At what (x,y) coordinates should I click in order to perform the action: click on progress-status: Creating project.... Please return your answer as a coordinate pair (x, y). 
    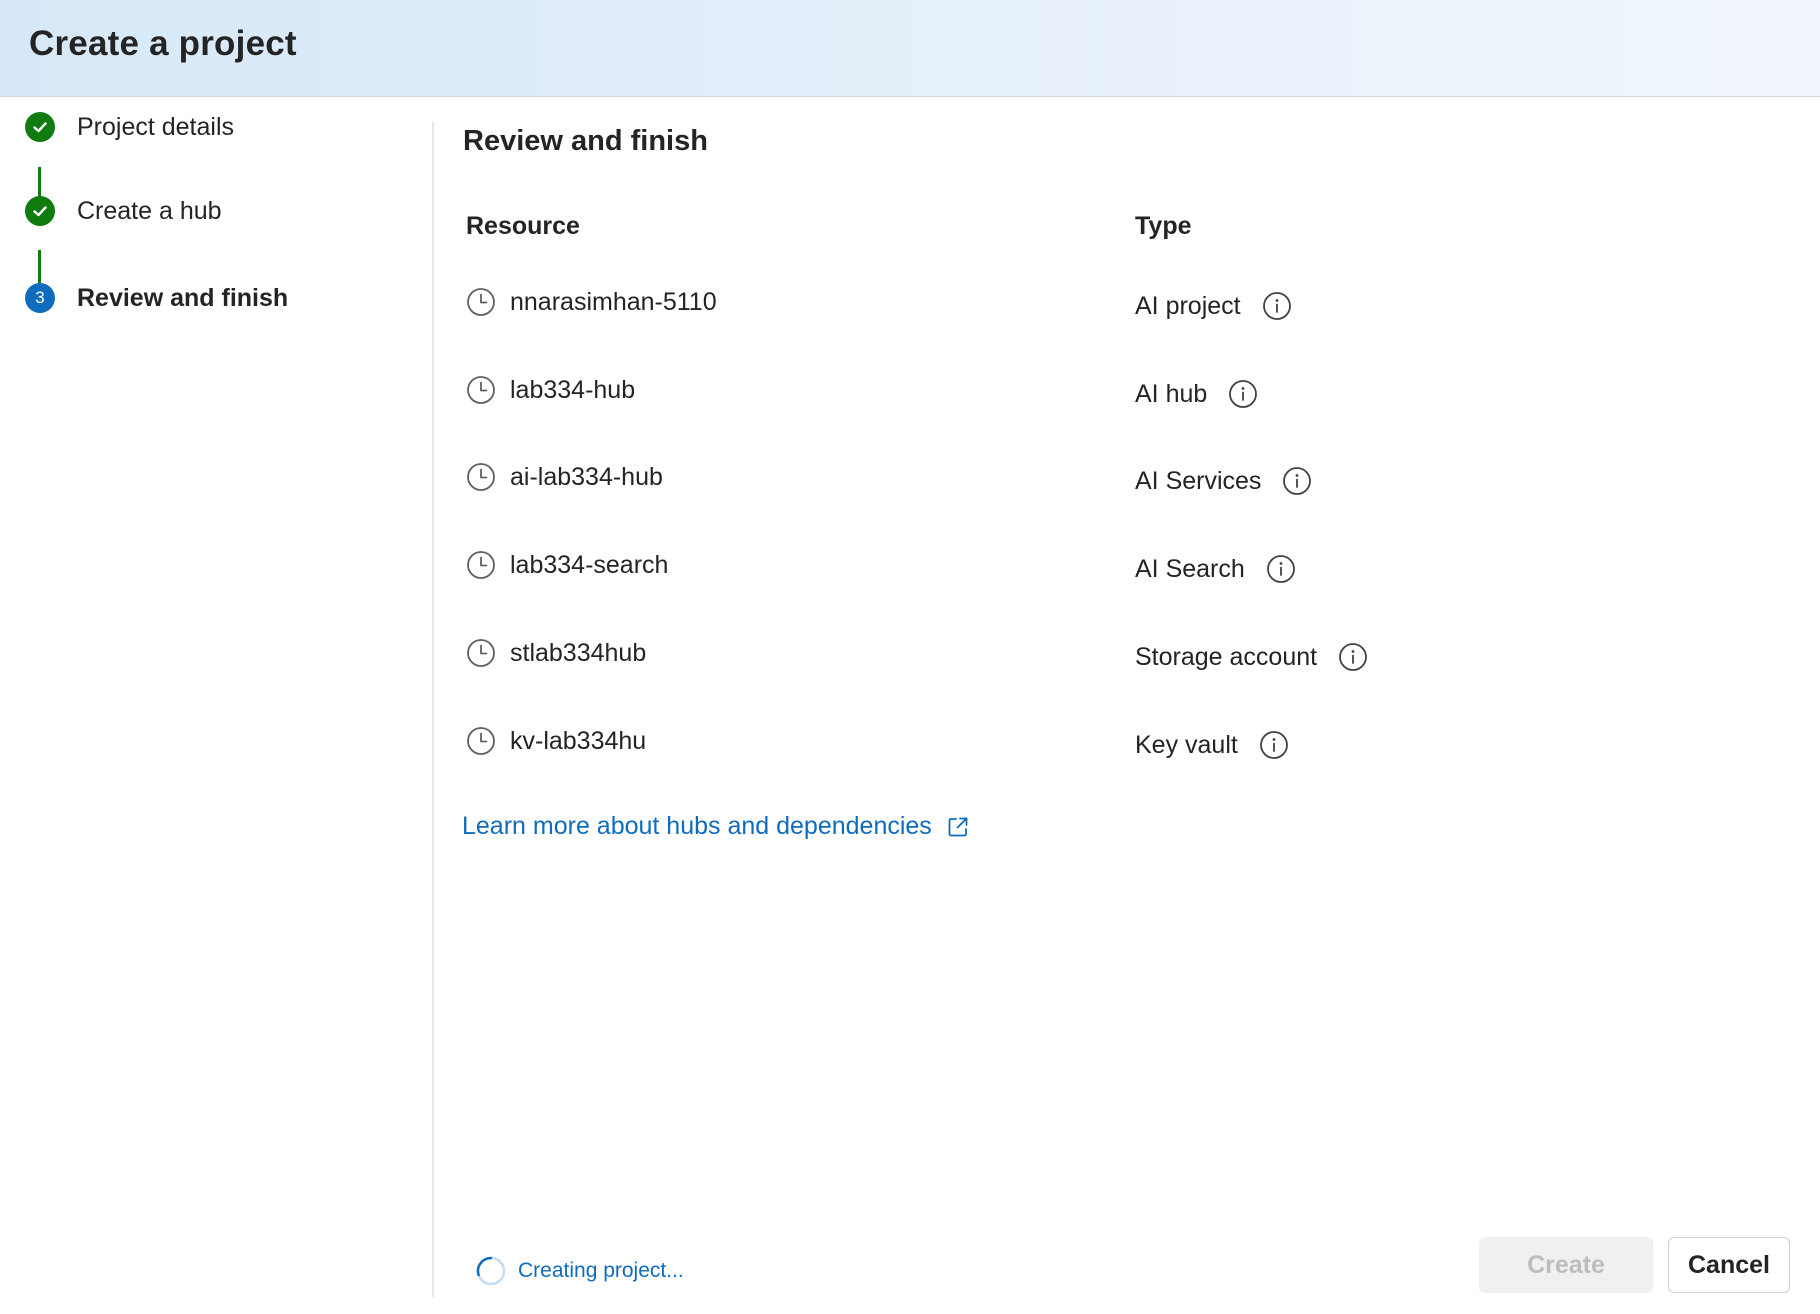
    Looking at the image, I should click on (579, 1271).